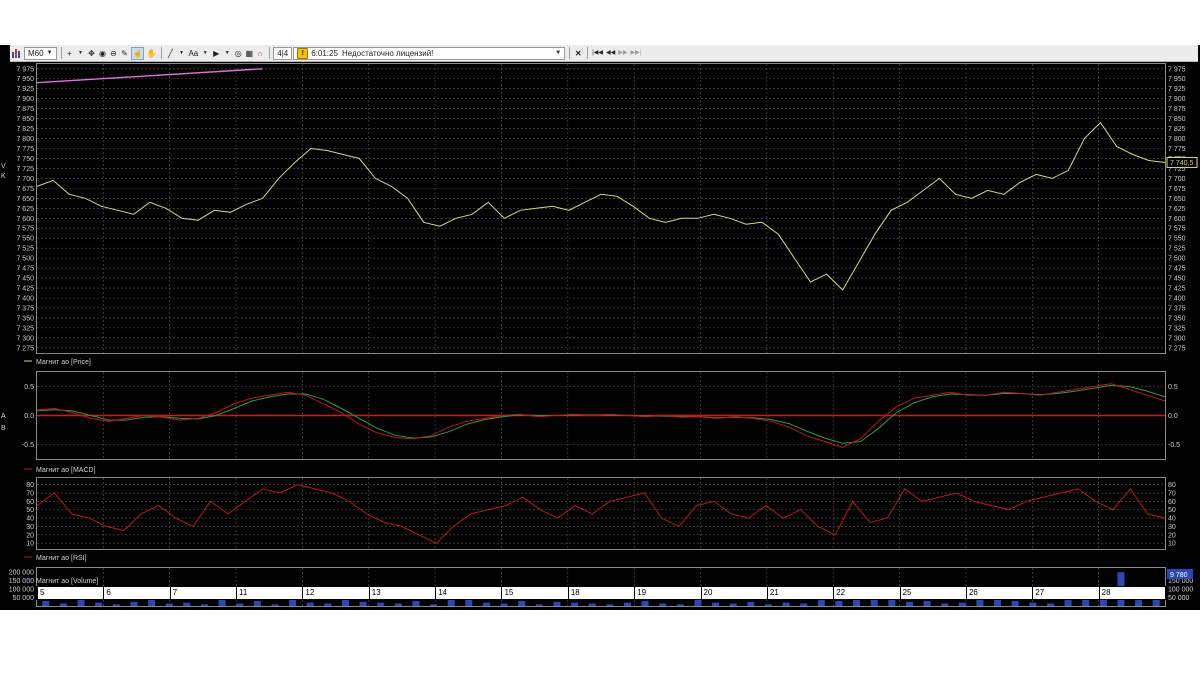 This screenshot has height=675, width=1200. What do you see at coordinates (25, 318) in the screenshot?
I see `y-tick-label-left: 7 350` at bounding box center [25, 318].